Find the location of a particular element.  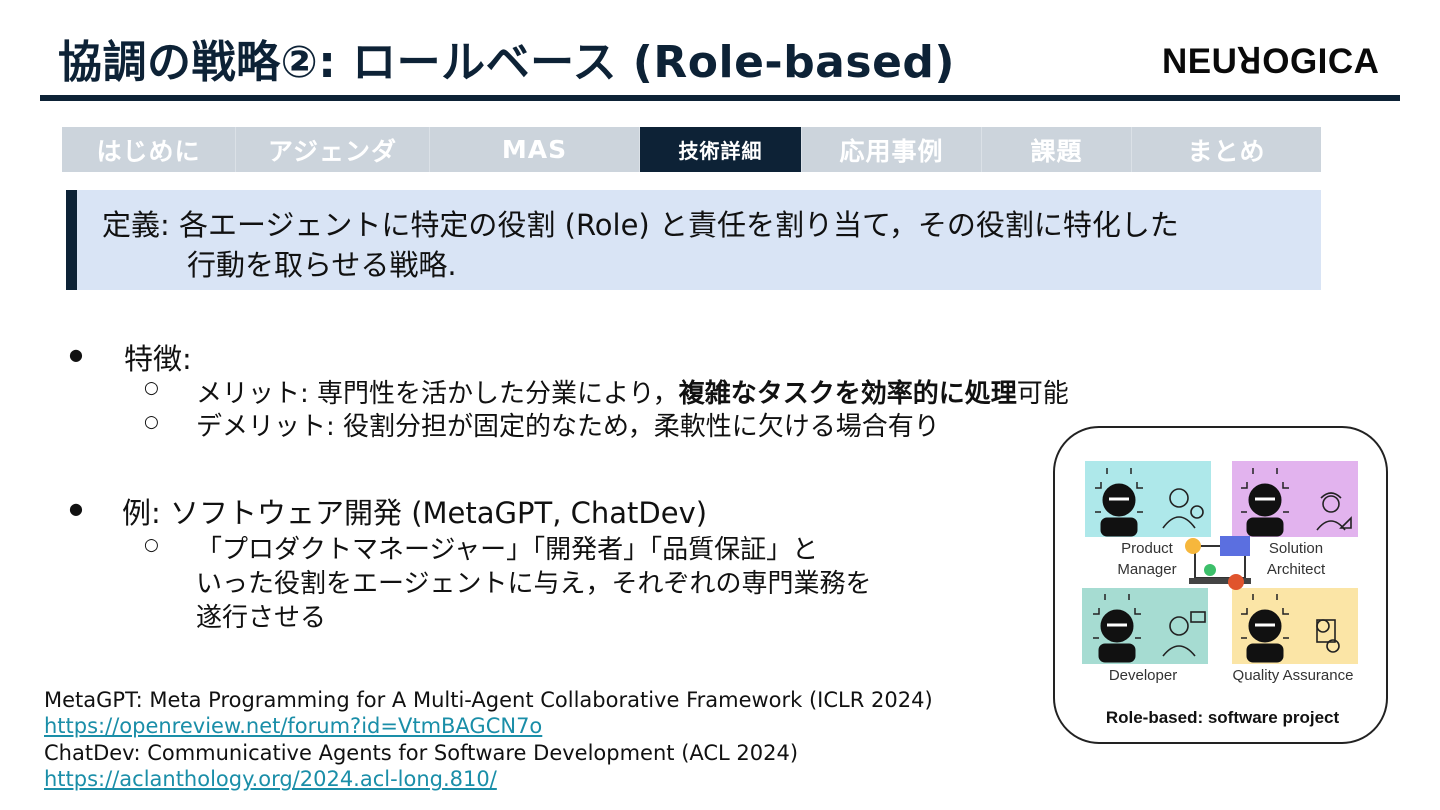

role-label-developer: Developer is located at coordinates (1143, 675).